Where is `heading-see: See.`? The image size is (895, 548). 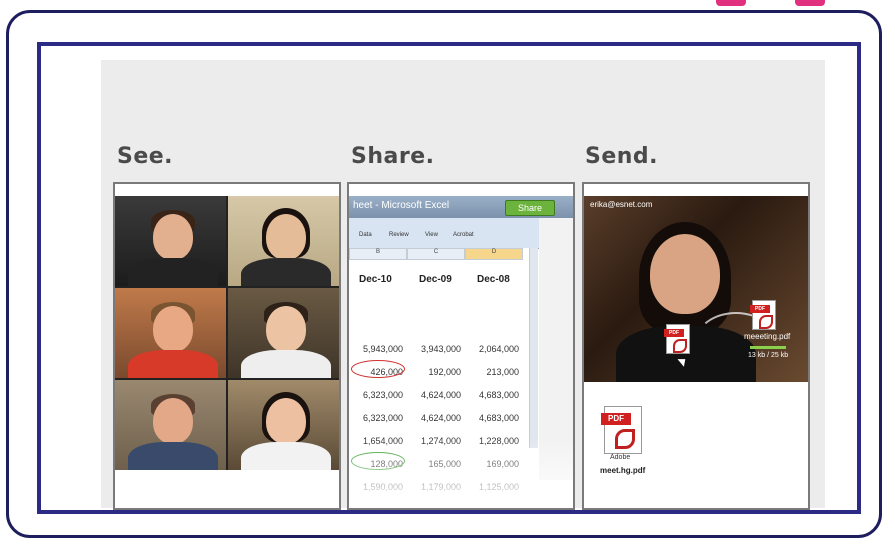
heading-see: See. is located at coordinates (145, 156).